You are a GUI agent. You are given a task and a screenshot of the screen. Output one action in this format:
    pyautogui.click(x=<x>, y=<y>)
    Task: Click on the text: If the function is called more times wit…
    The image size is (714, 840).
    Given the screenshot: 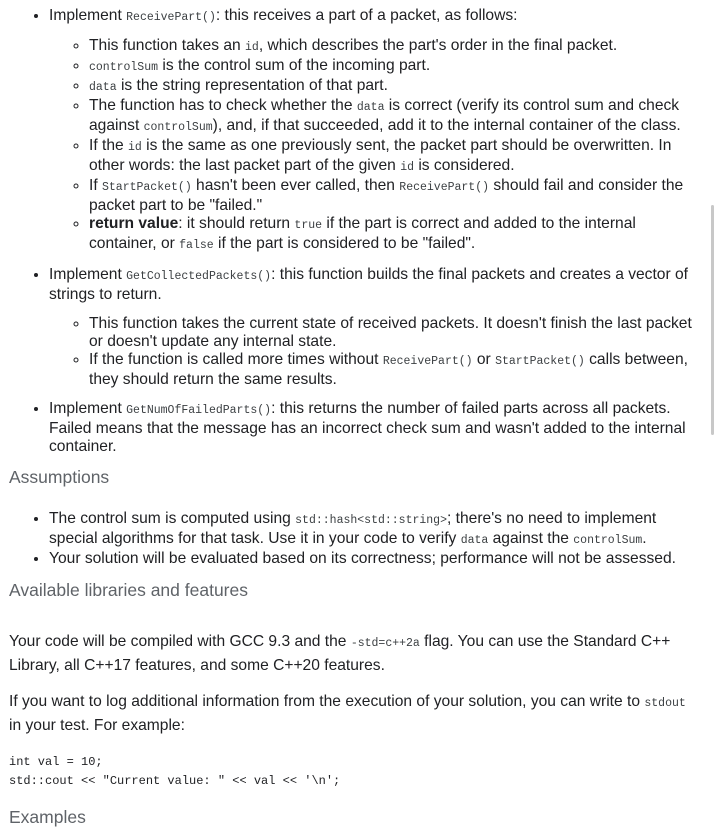 What is the action you would take?
    pyautogui.click(x=236, y=359)
    